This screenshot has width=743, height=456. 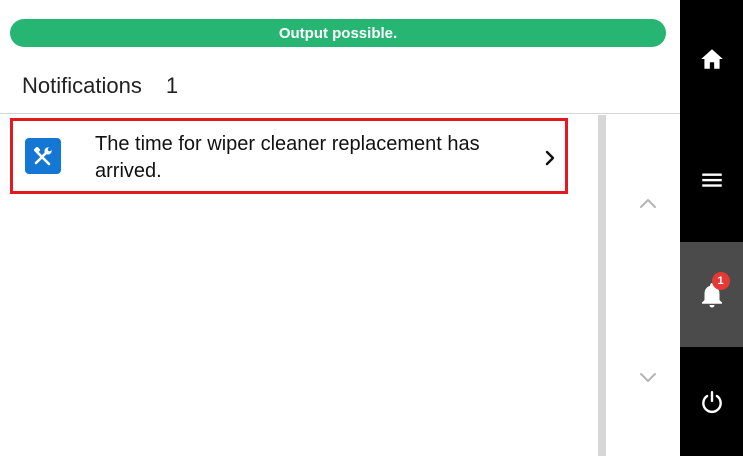 I want to click on bell-wrapper: 1, so click(x=713, y=290).